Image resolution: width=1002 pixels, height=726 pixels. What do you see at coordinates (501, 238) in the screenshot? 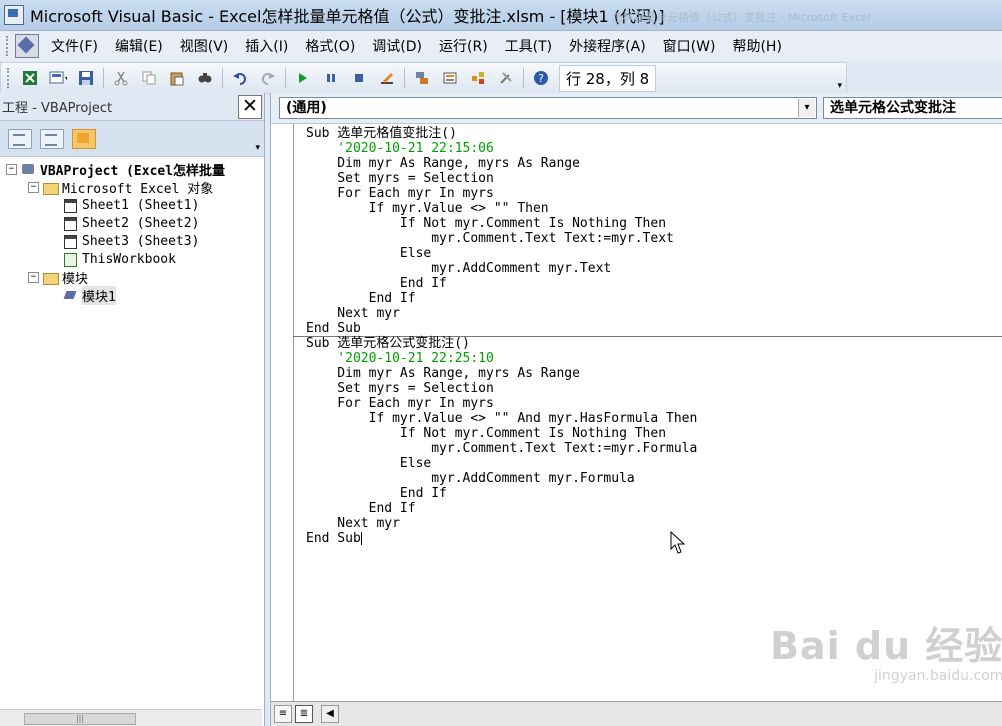
I see `code-line: myr.Comment.Text Text:=myr.Text` at bounding box center [501, 238].